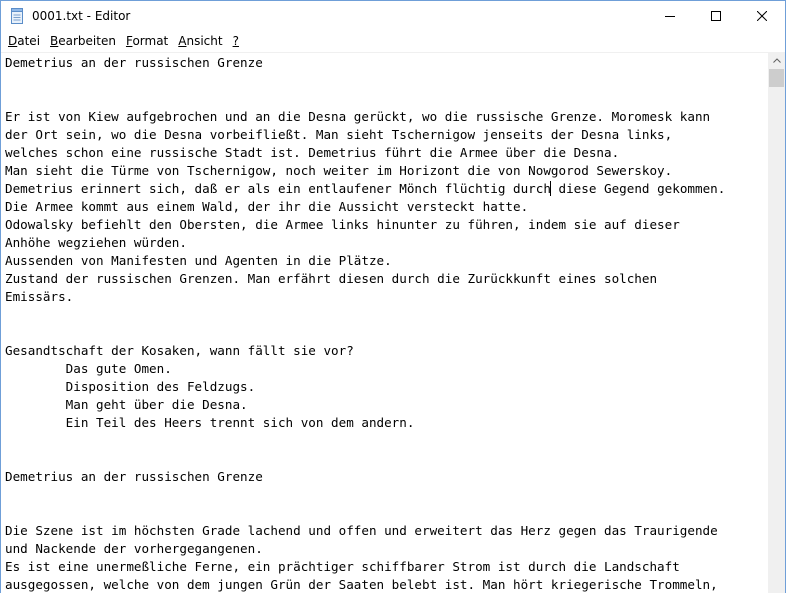 The image size is (786, 593). Describe the element at coordinates (776, 78) in the screenshot. I see `scroll-thumb` at that location.